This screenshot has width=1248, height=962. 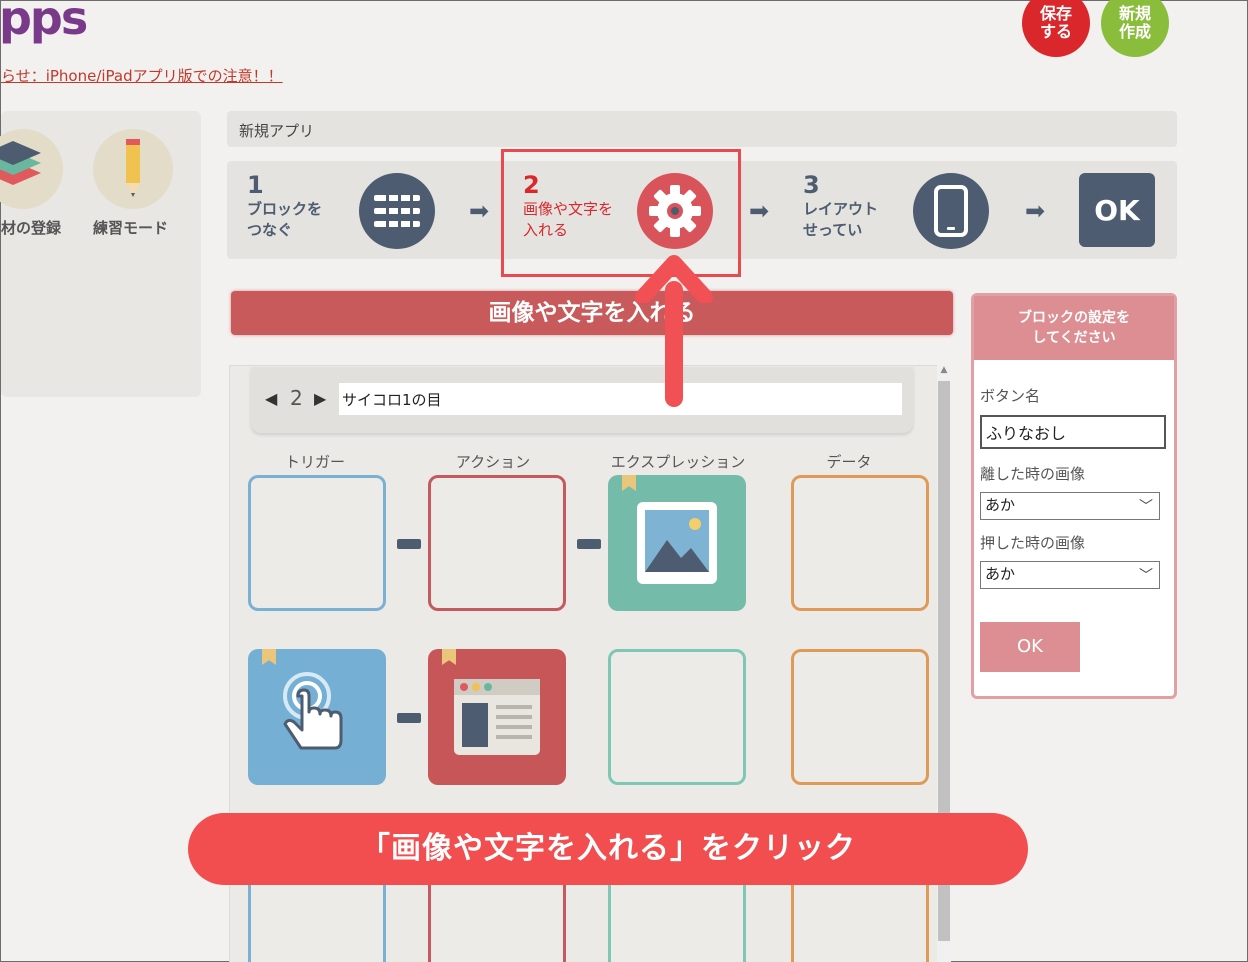 I want to click on app-name-text: 新規アプリ, so click(x=277, y=131).